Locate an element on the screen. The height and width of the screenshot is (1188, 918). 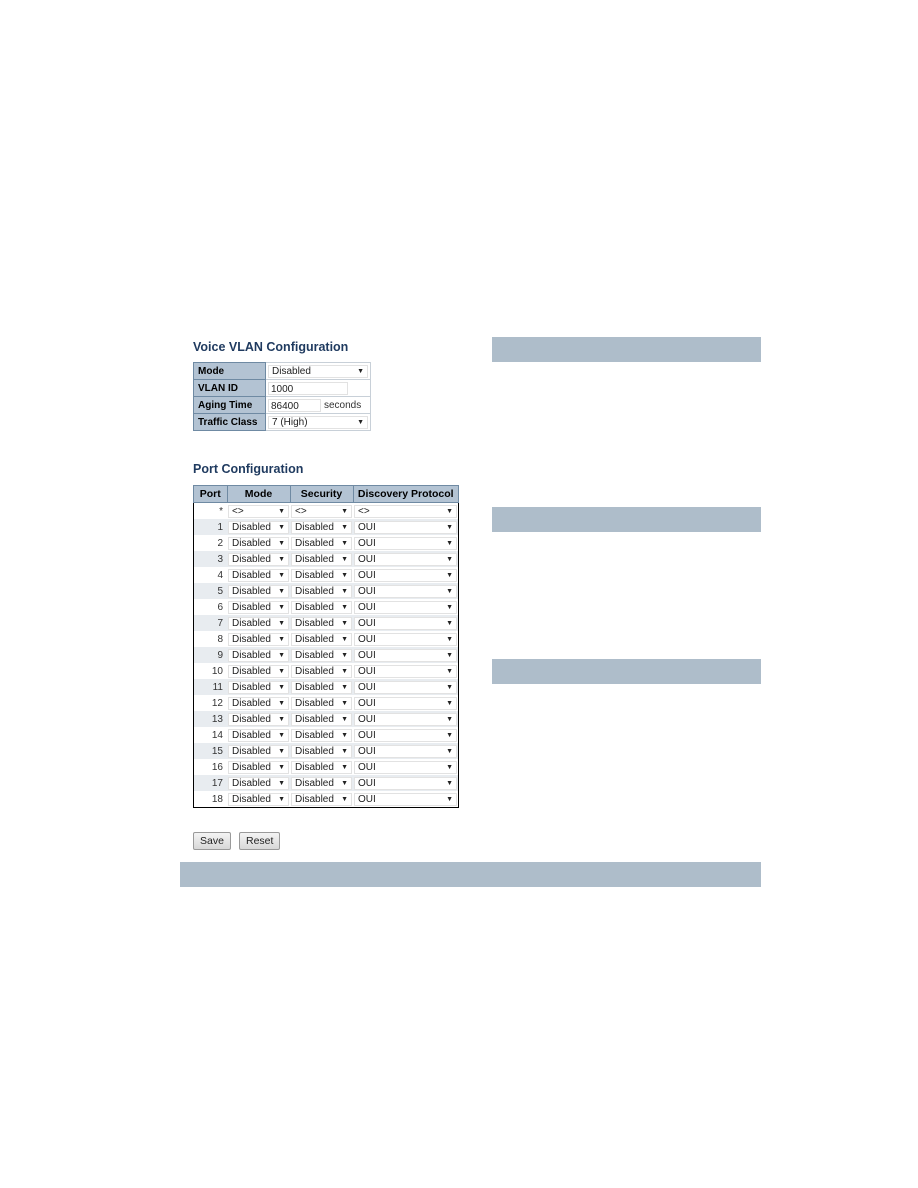
aging-time-input: 86400 is located at coordinates (294, 405).